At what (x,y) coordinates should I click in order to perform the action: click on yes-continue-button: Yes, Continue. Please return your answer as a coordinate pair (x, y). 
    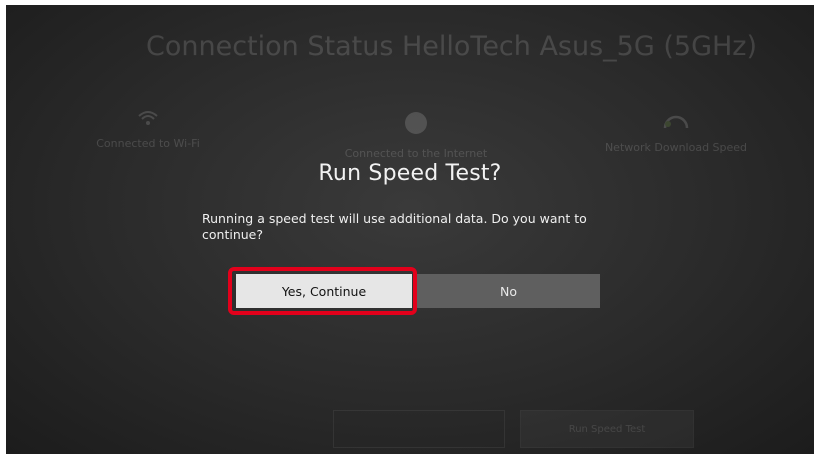
    Looking at the image, I should click on (324, 291).